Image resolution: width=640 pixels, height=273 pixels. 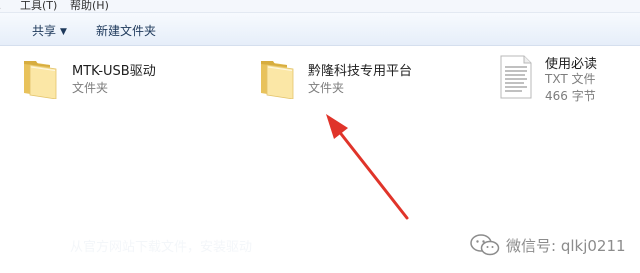 I want to click on watermark: 微信号: qlkj0211, so click(x=548, y=245).